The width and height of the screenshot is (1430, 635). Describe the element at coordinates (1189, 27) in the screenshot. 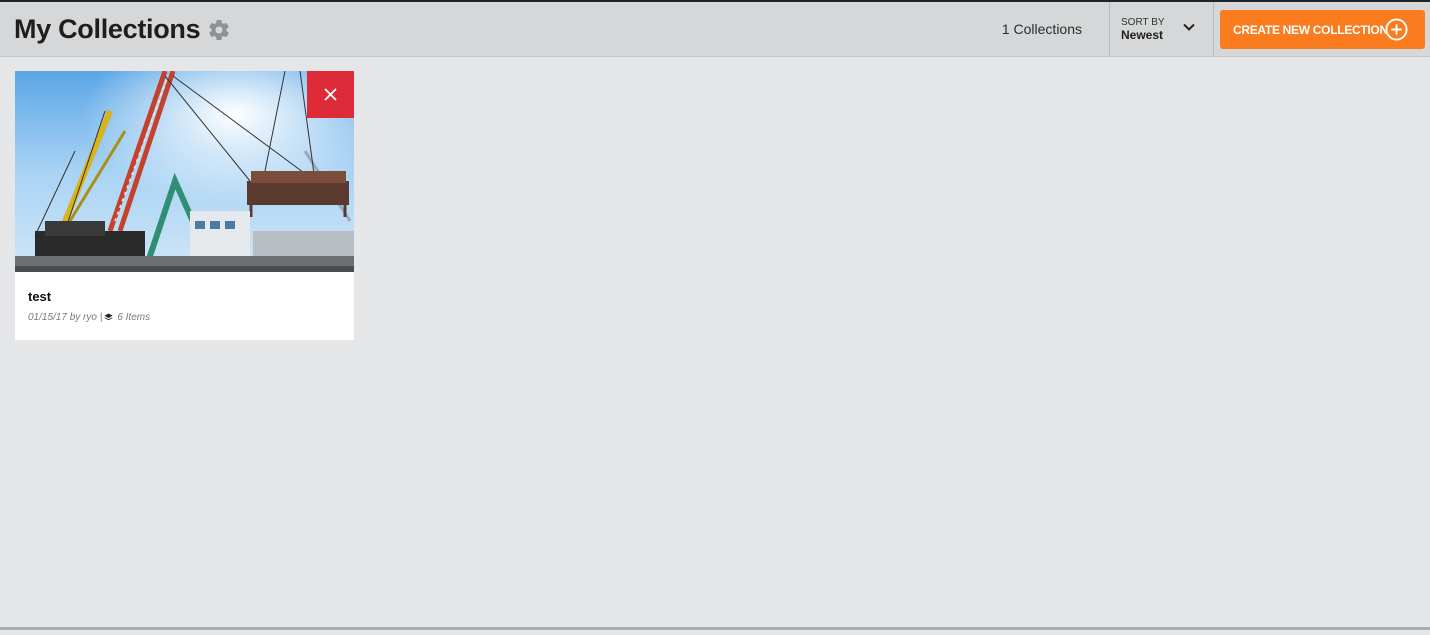

I see `chevron-down-icon` at that location.